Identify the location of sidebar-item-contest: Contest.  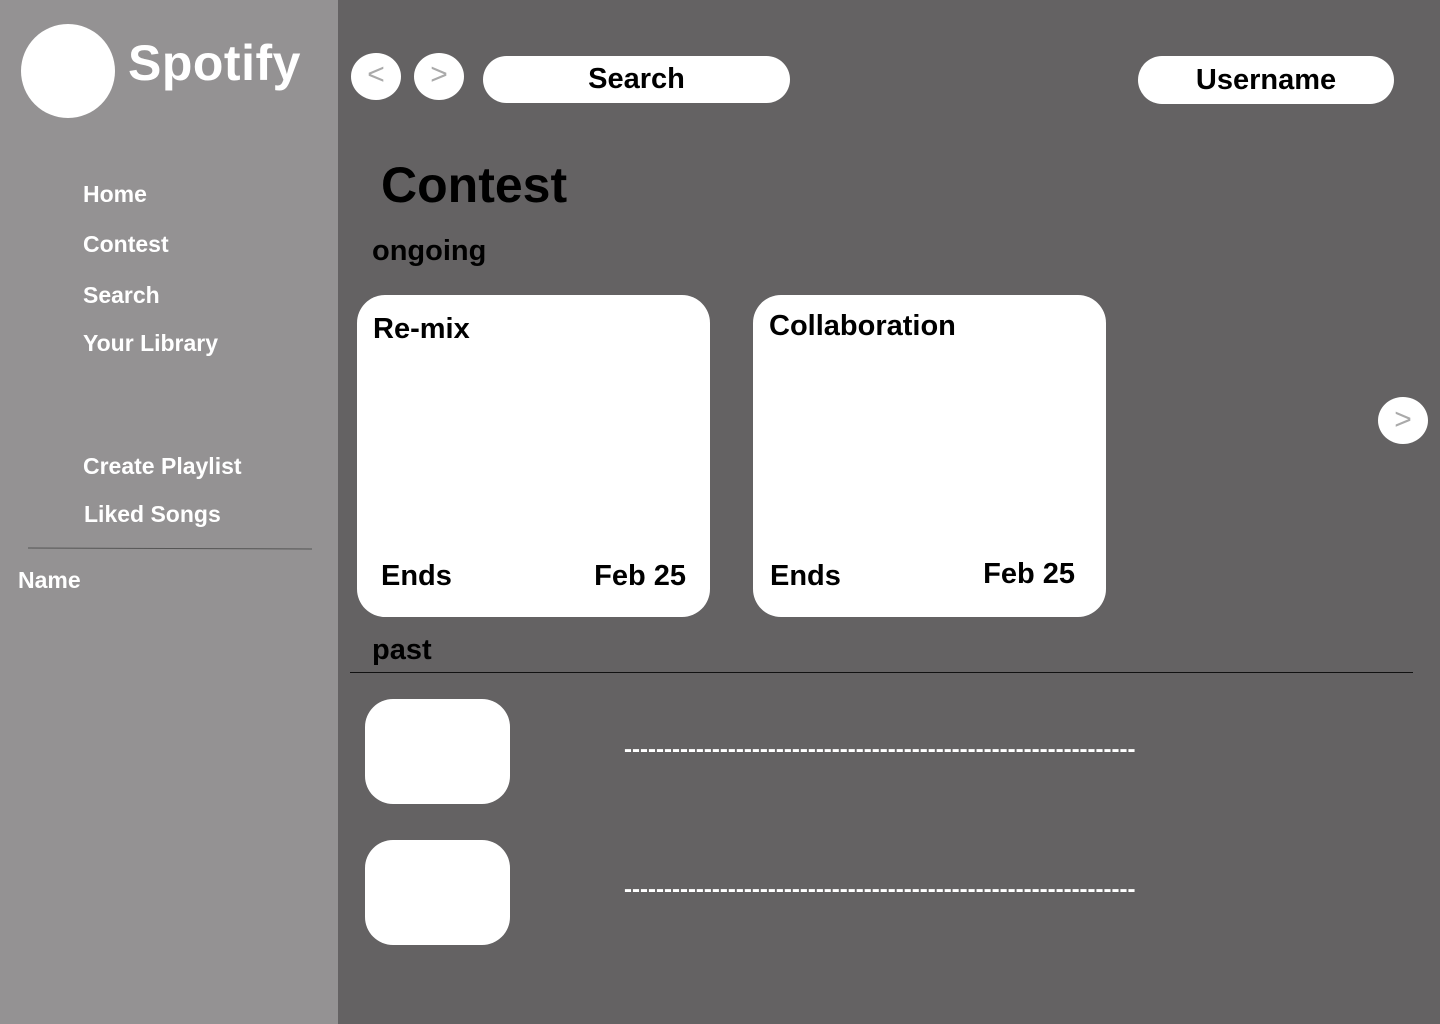
(126, 244).